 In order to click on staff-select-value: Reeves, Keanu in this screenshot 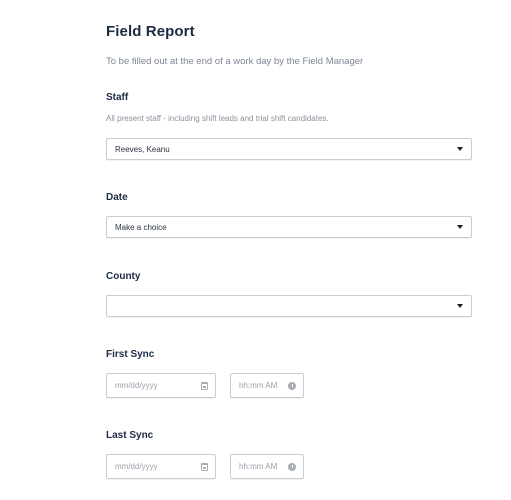, I will do `click(142, 149)`.